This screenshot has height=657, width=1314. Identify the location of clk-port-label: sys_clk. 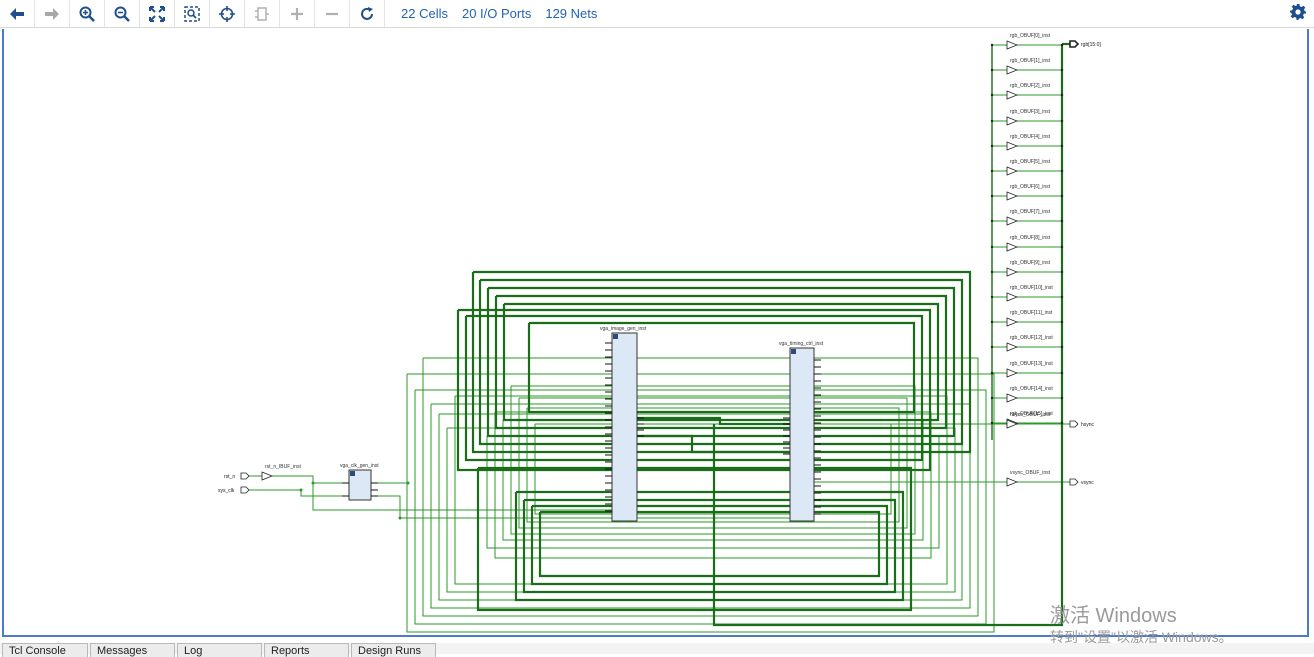
(226, 491).